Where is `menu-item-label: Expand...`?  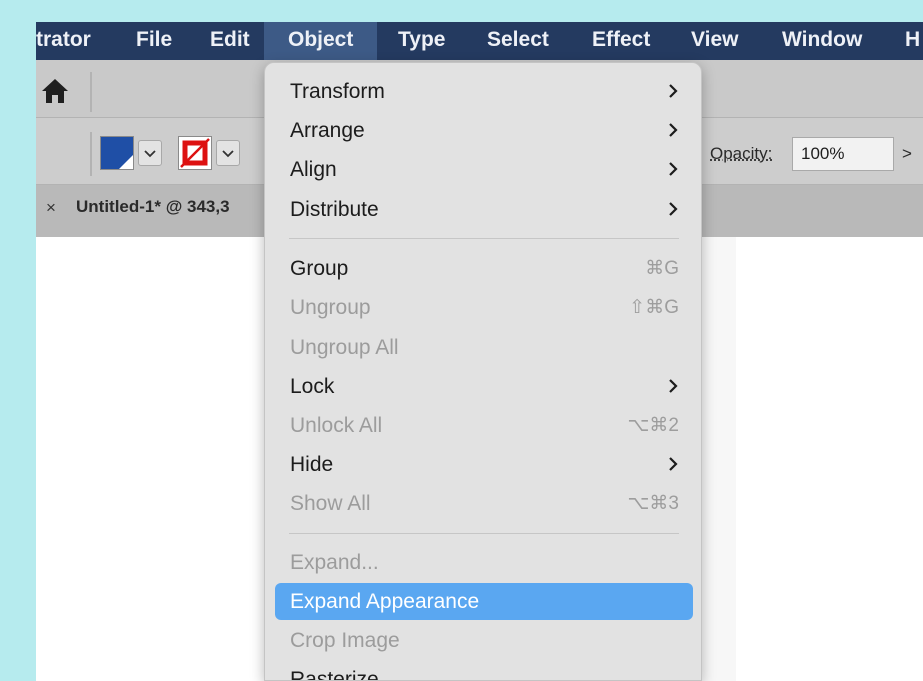 menu-item-label: Expand... is located at coordinates (334, 562).